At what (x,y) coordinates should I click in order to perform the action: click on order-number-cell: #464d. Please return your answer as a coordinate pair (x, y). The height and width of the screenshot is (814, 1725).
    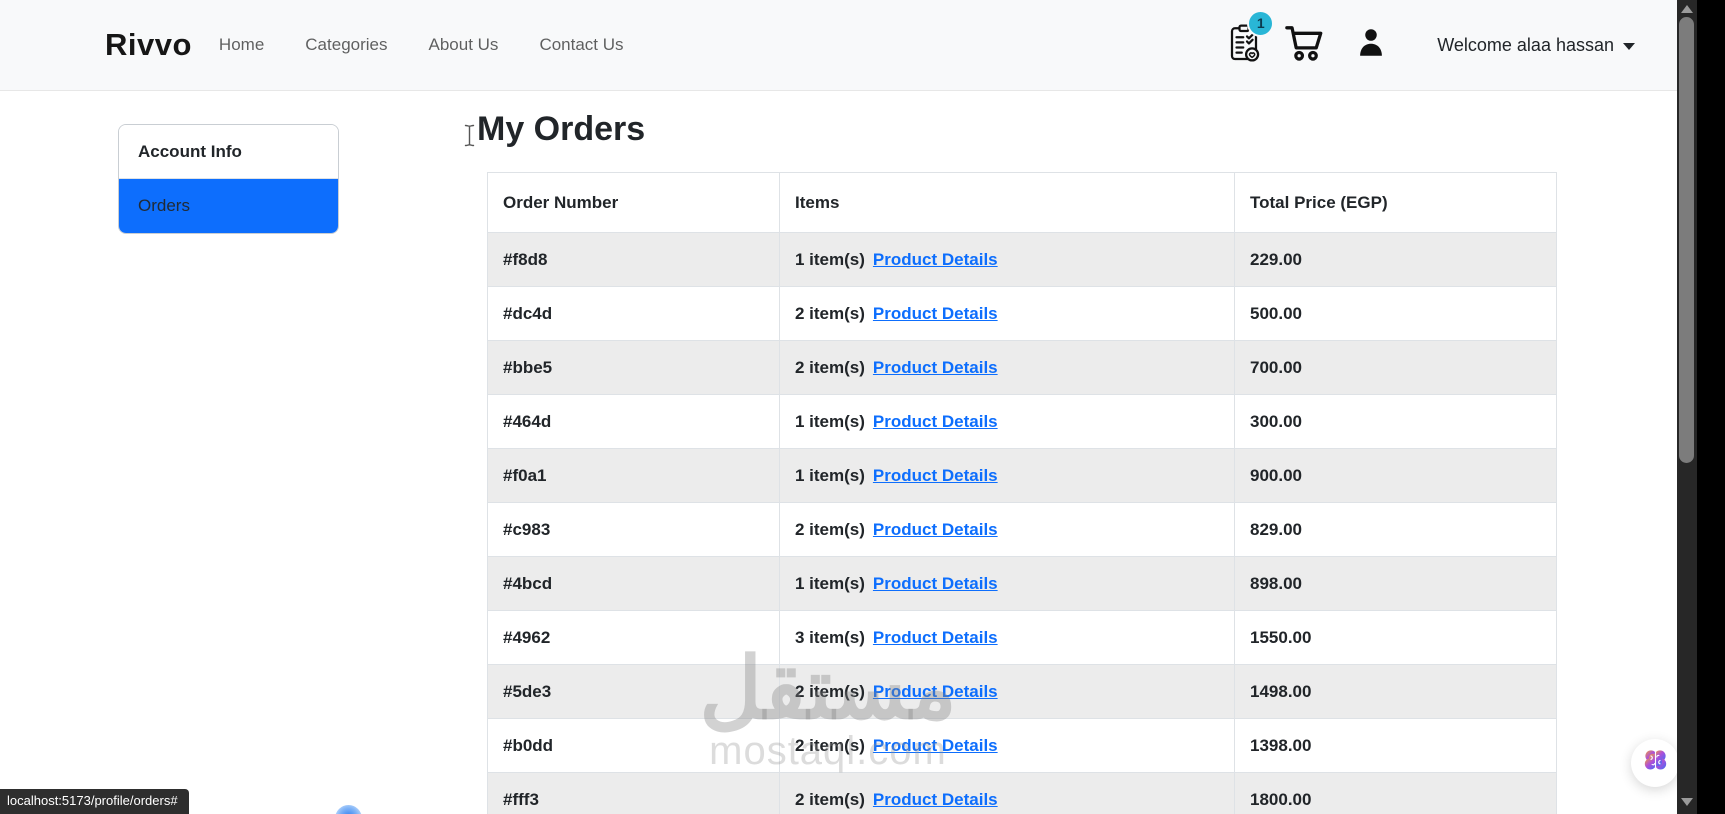
    Looking at the image, I should click on (633, 421).